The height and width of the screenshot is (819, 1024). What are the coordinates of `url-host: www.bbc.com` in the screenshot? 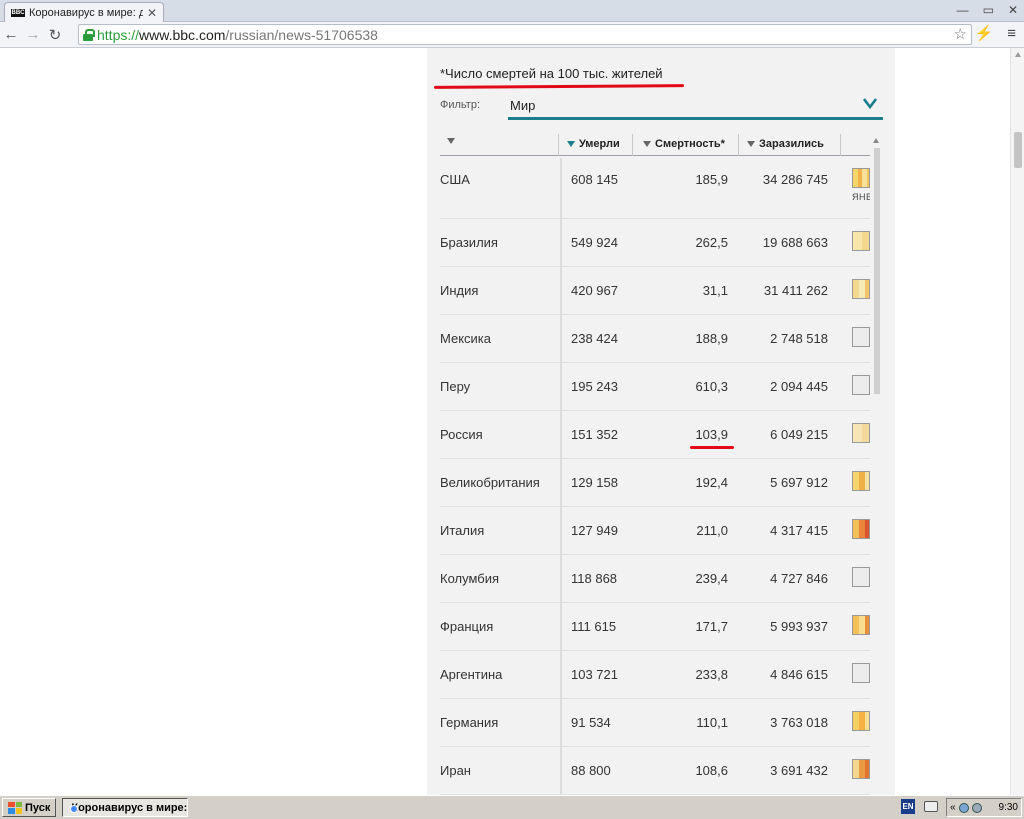 It's located at (182, 34).